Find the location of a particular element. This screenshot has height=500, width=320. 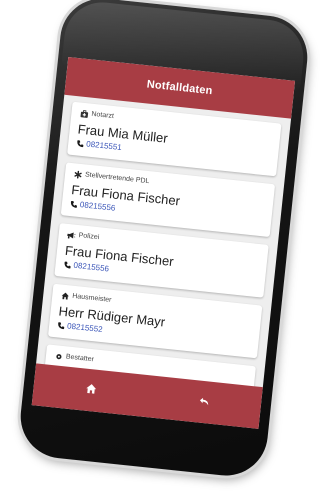

card-role-label: Polizei is located at coordinates (88, 236).